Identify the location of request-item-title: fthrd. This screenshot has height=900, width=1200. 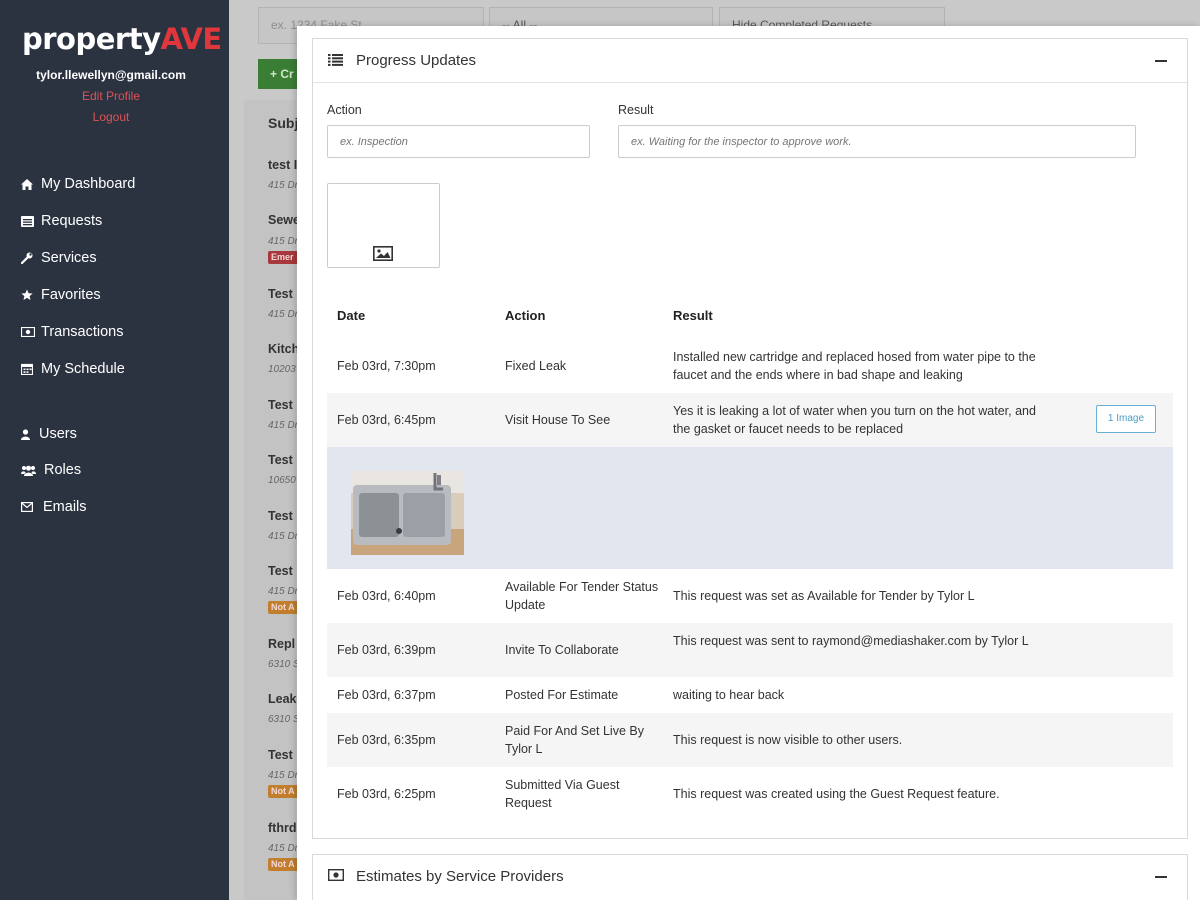
(282, 828).